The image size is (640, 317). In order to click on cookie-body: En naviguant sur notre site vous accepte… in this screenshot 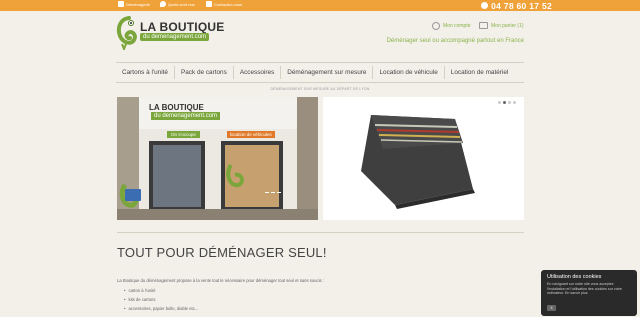, I will do `click(589, 289)`.